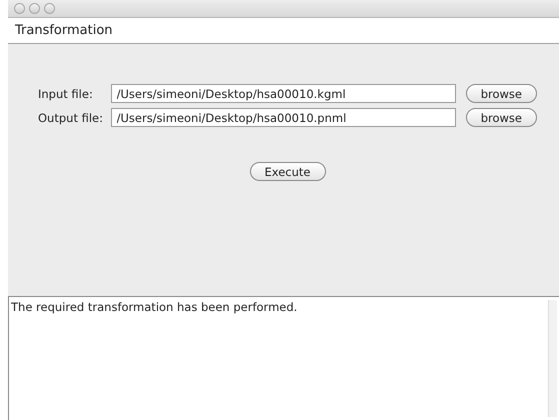  Describe the element at coordinates (283, 117) in the screenshot. I see `file-path-field: /Users/simeoni/Desktop/hsa00010.pnml` at that location.